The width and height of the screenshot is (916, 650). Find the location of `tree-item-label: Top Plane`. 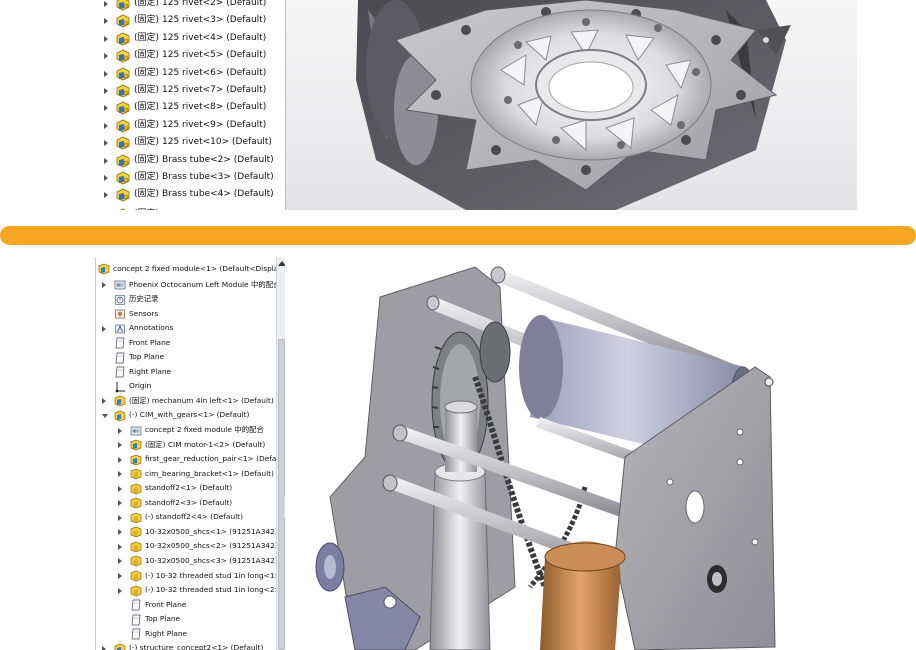

tree-item-label: Top Plane is located at coordinates (163, 619).